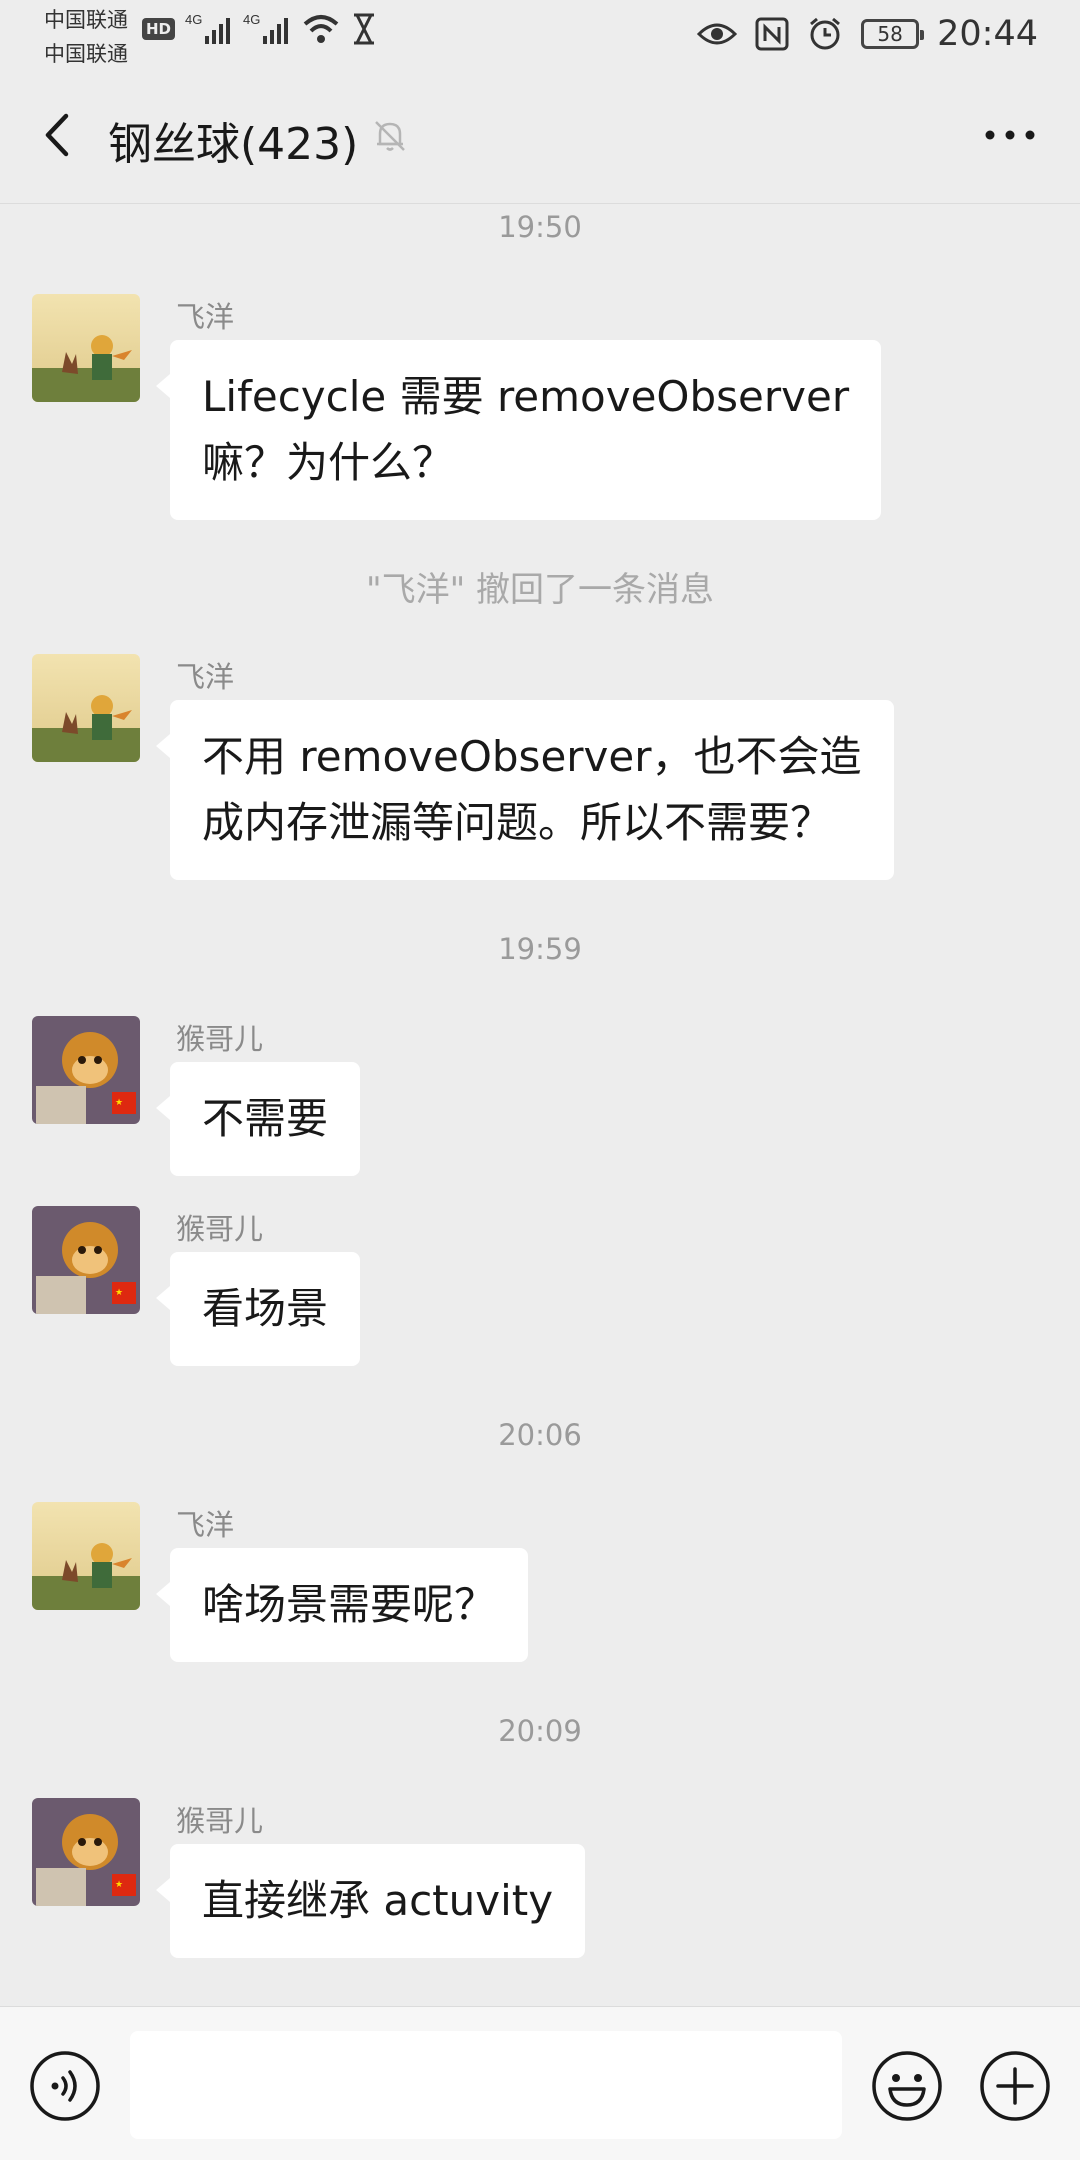 The image size is (1080, 2160). Describe the element at coordinates (321, 29) in the screenshot. I see `wifi-icon` at that location.